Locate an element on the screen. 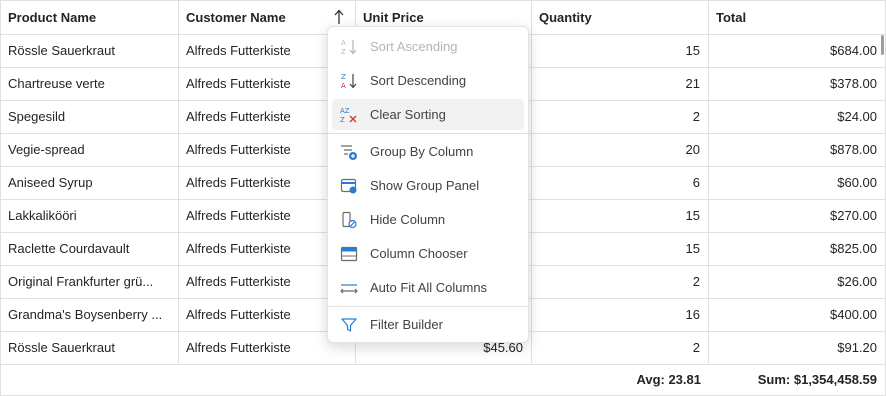 The width and height of the screenshot is (886, 396). cell-total: $684.00 is located at coordinates (797, 51).